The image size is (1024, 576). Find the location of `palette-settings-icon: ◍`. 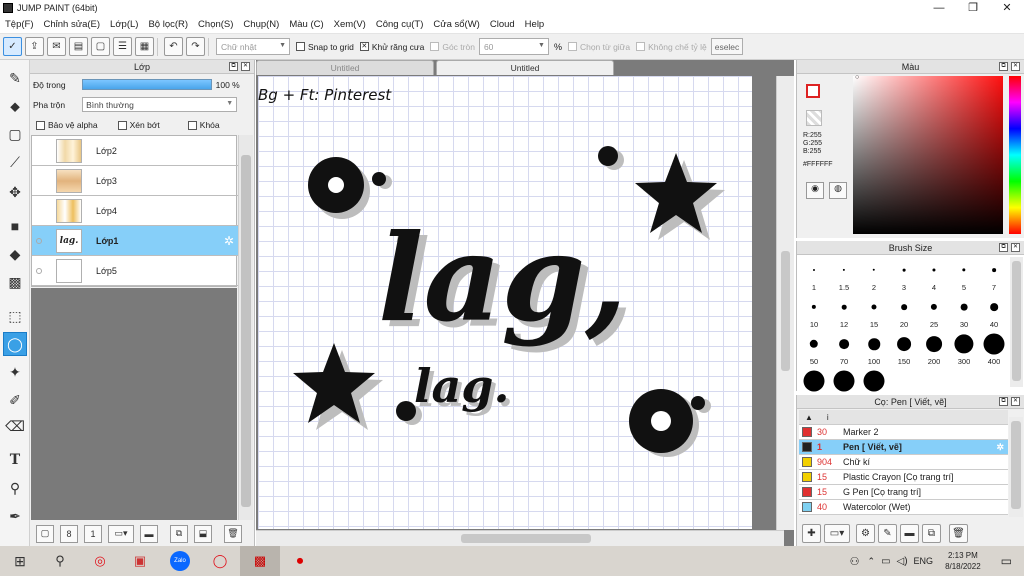

palette-settings-icon: ◍ is located at coordinates (838, 190).